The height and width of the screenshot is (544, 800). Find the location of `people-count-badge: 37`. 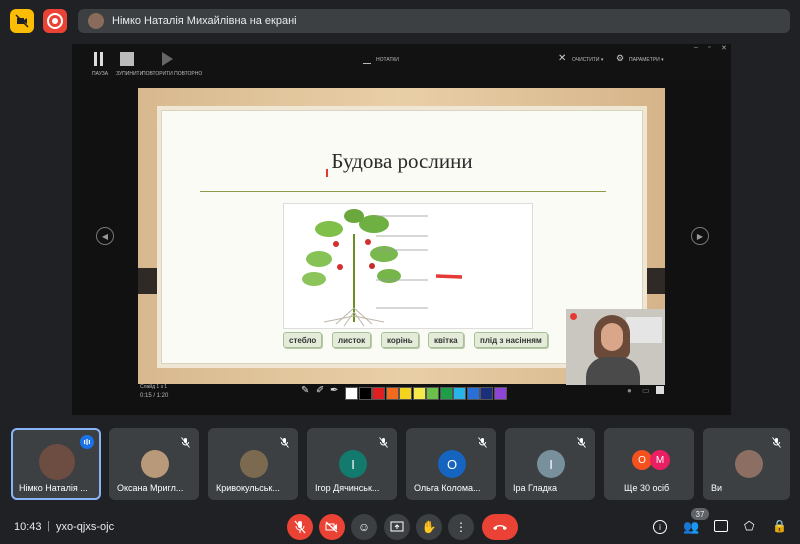

people-count-badge: 37 is located at coordinates (700, 514).